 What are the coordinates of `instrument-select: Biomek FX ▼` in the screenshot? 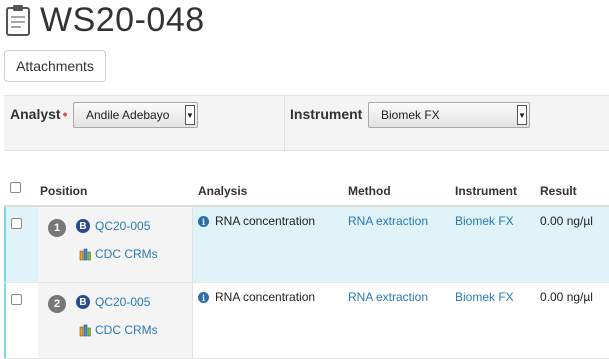 It's located at (449, 115).